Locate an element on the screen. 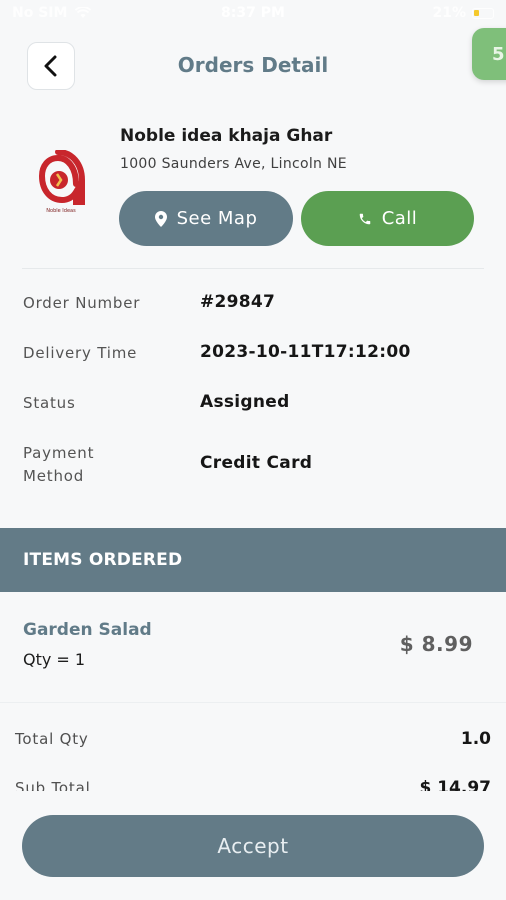 This screenshot has width=506, height=900. sub-total-label: Sub Total is located at coordinates (53, 785).